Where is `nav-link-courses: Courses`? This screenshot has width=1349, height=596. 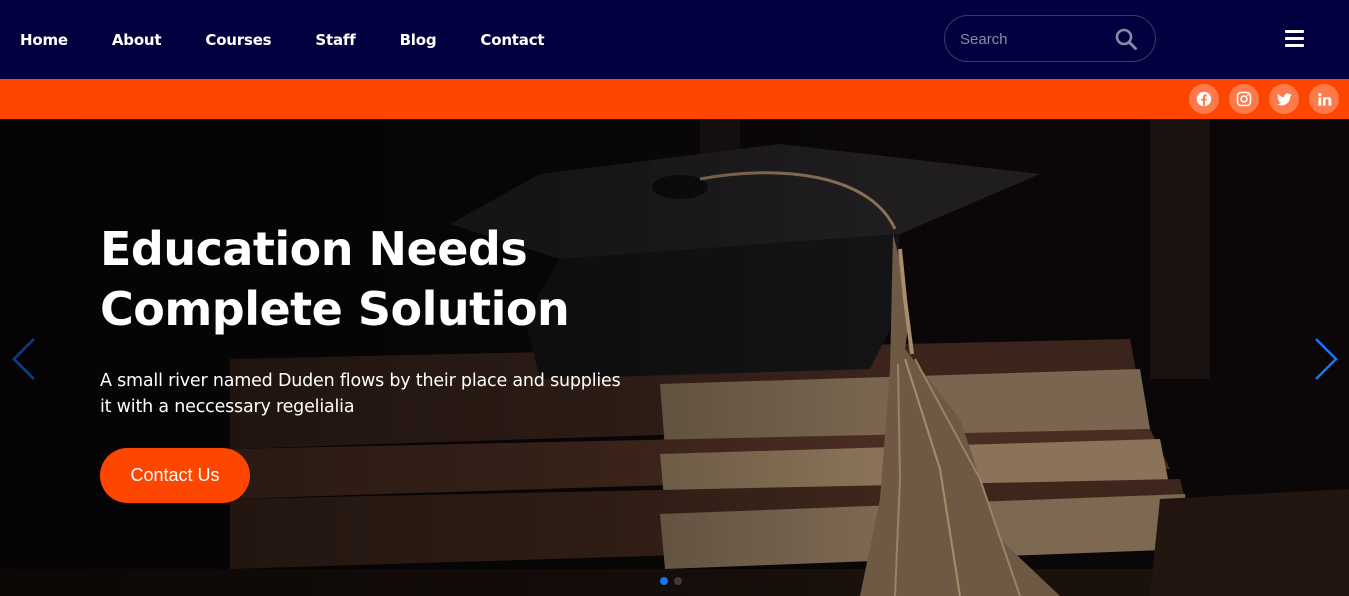 nav-link-courses: Courses is located at coordinates (238, 40).